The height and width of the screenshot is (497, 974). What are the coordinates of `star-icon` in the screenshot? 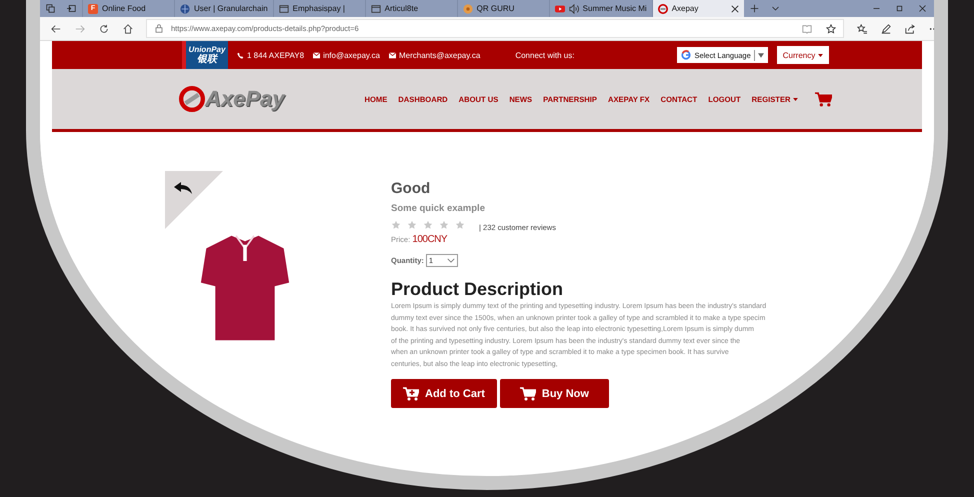 It's located at (831, 29).